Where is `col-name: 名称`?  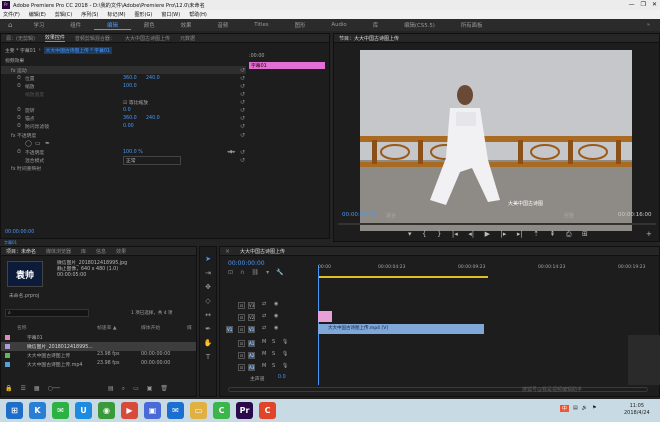 col-name: 名称 is located at coordinates (22, 327).